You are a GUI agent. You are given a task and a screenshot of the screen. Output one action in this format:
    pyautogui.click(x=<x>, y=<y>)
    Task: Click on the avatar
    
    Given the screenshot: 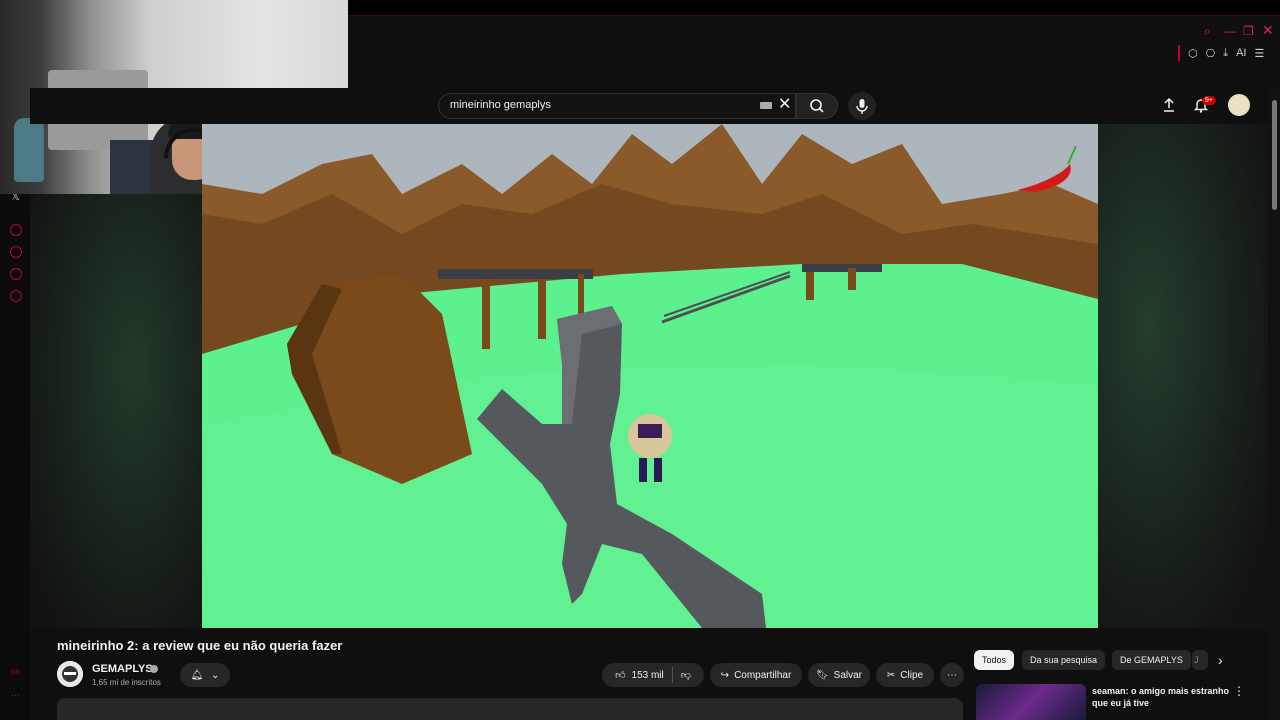 What is the action you would take?
    pyautogui.click(x=1239, y=105)
    